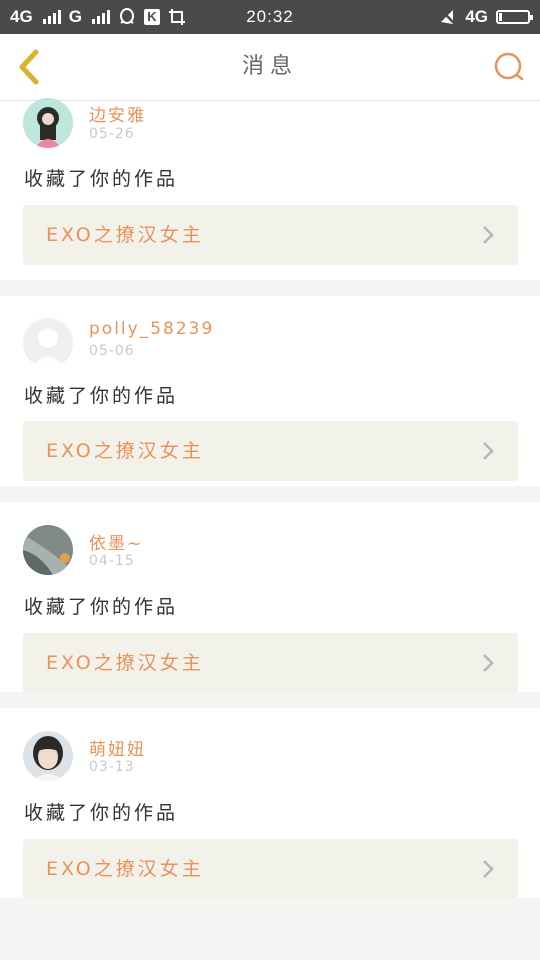  I want to click on network-label-right: 4G, so click(476, 16).